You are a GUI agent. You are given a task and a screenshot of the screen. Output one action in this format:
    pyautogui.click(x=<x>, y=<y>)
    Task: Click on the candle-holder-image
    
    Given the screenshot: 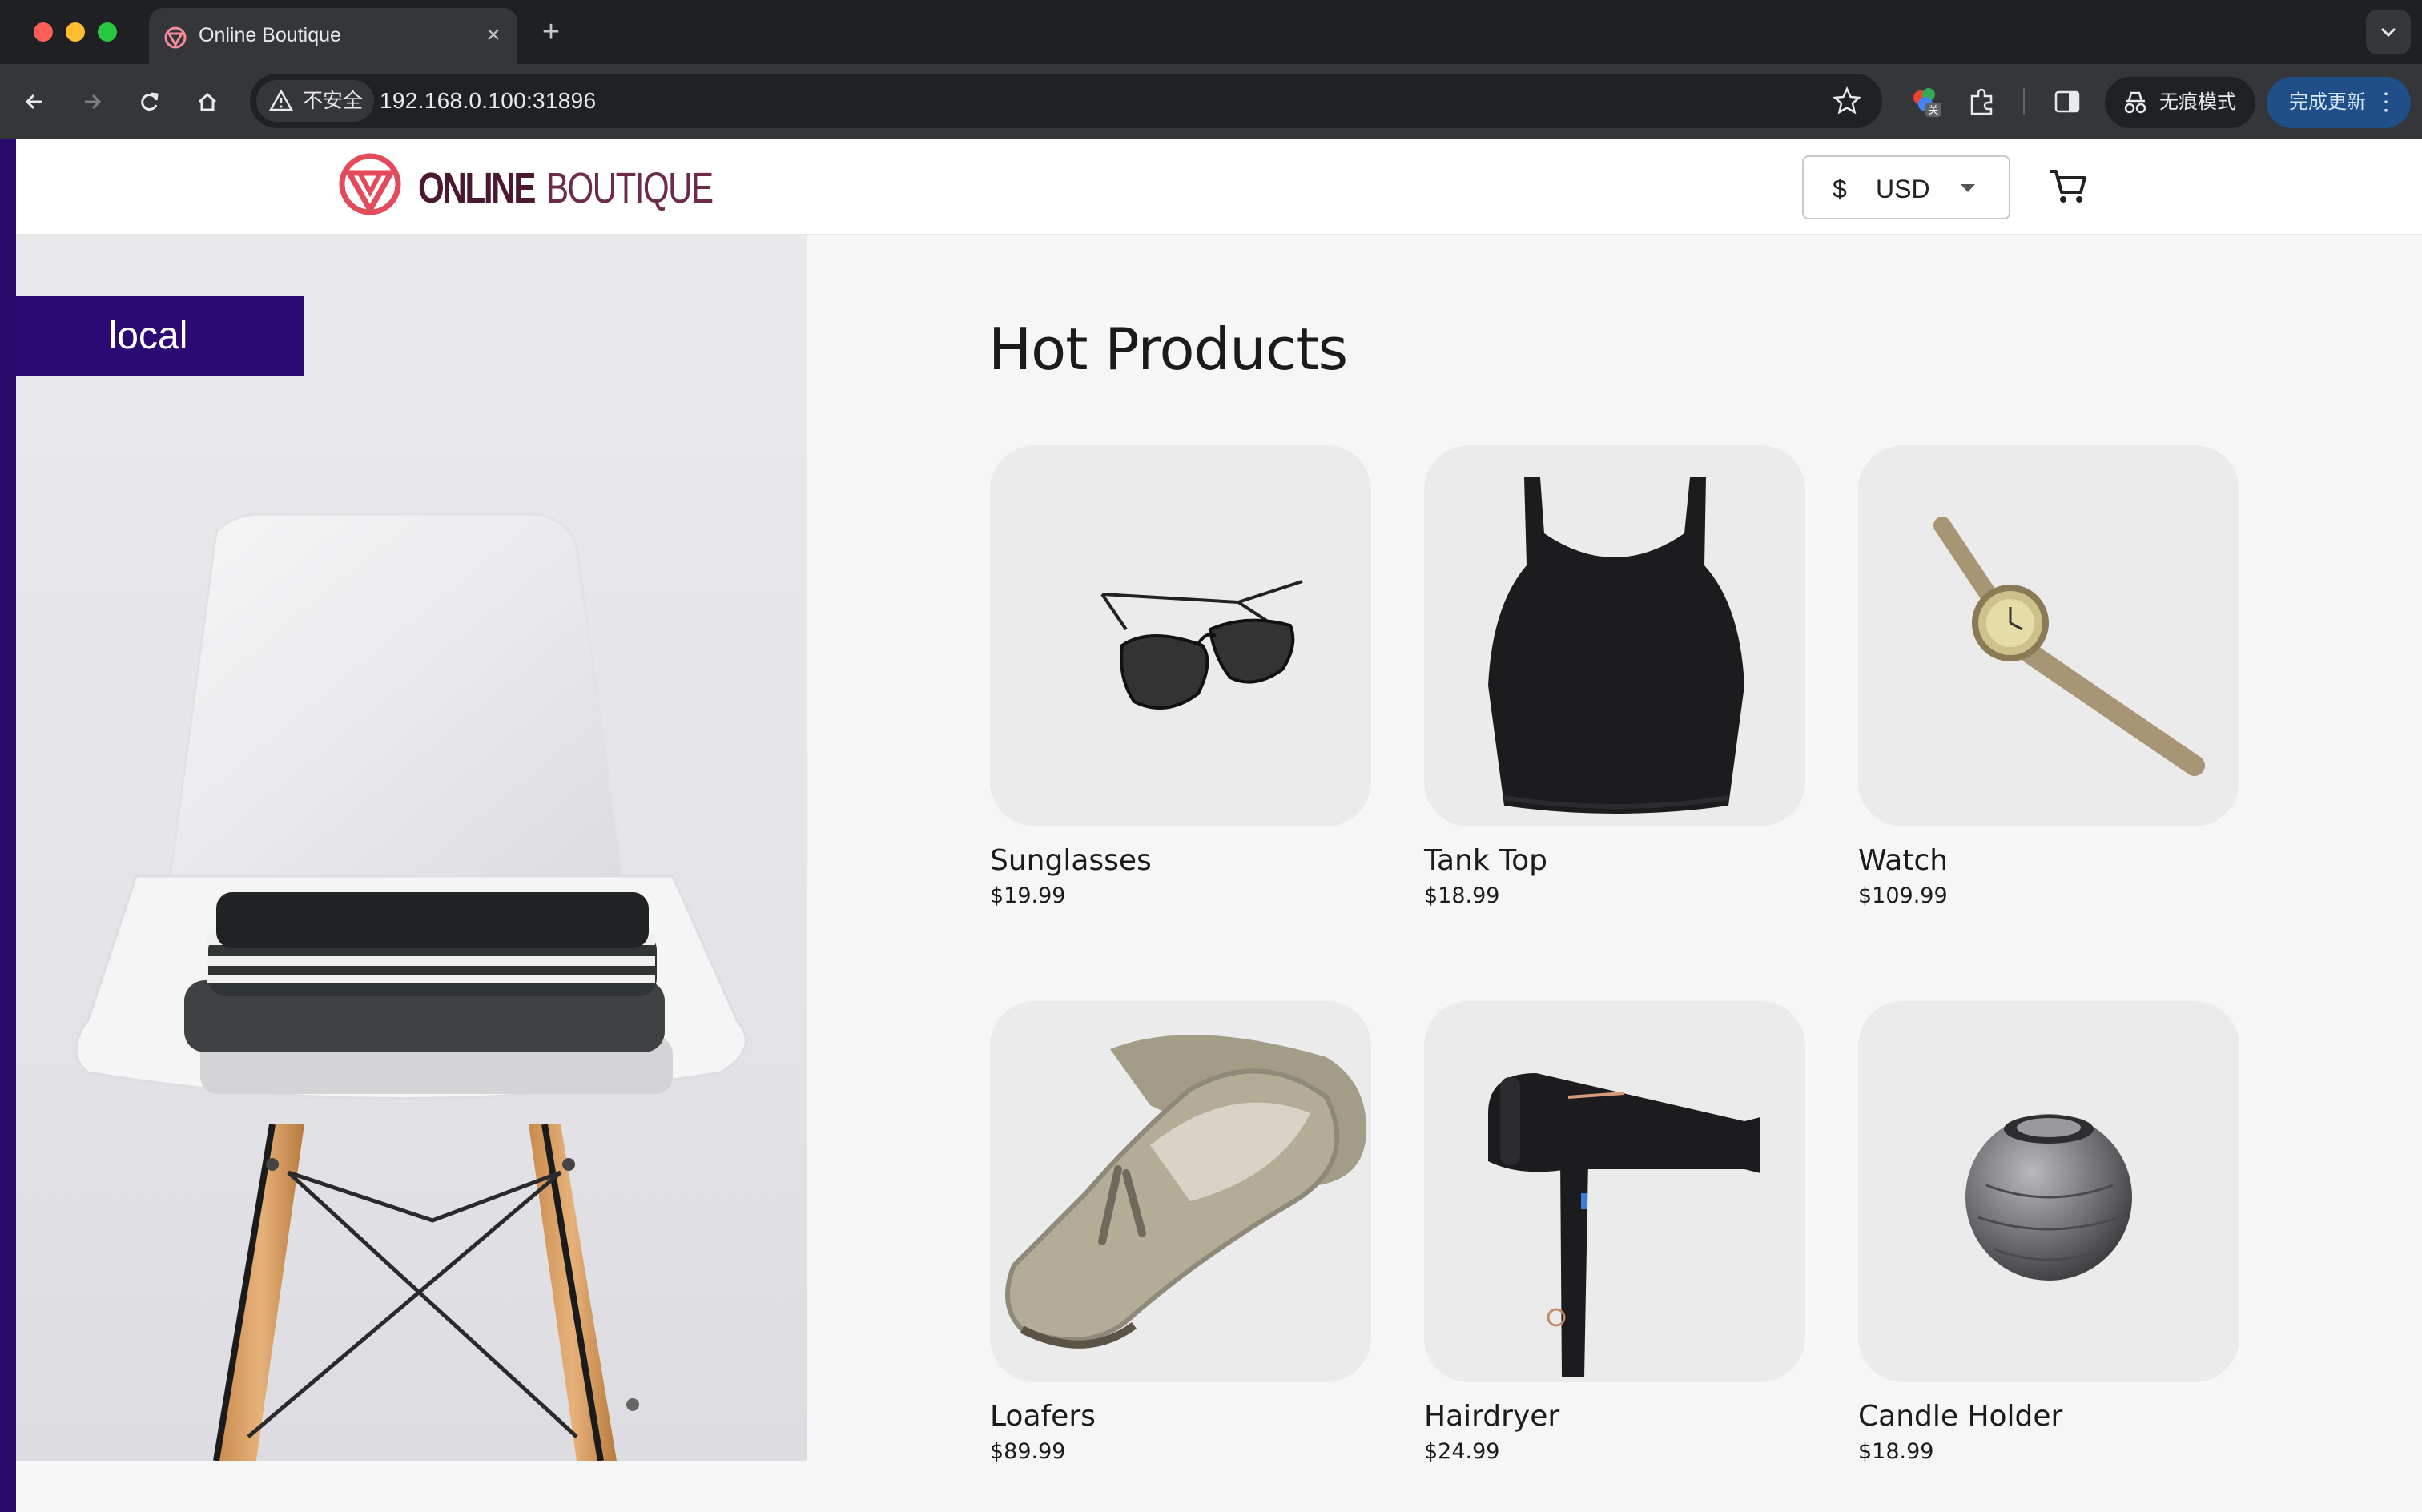 What is the action you would take?
    pyautogui.click(x=2048, y=1197)
    